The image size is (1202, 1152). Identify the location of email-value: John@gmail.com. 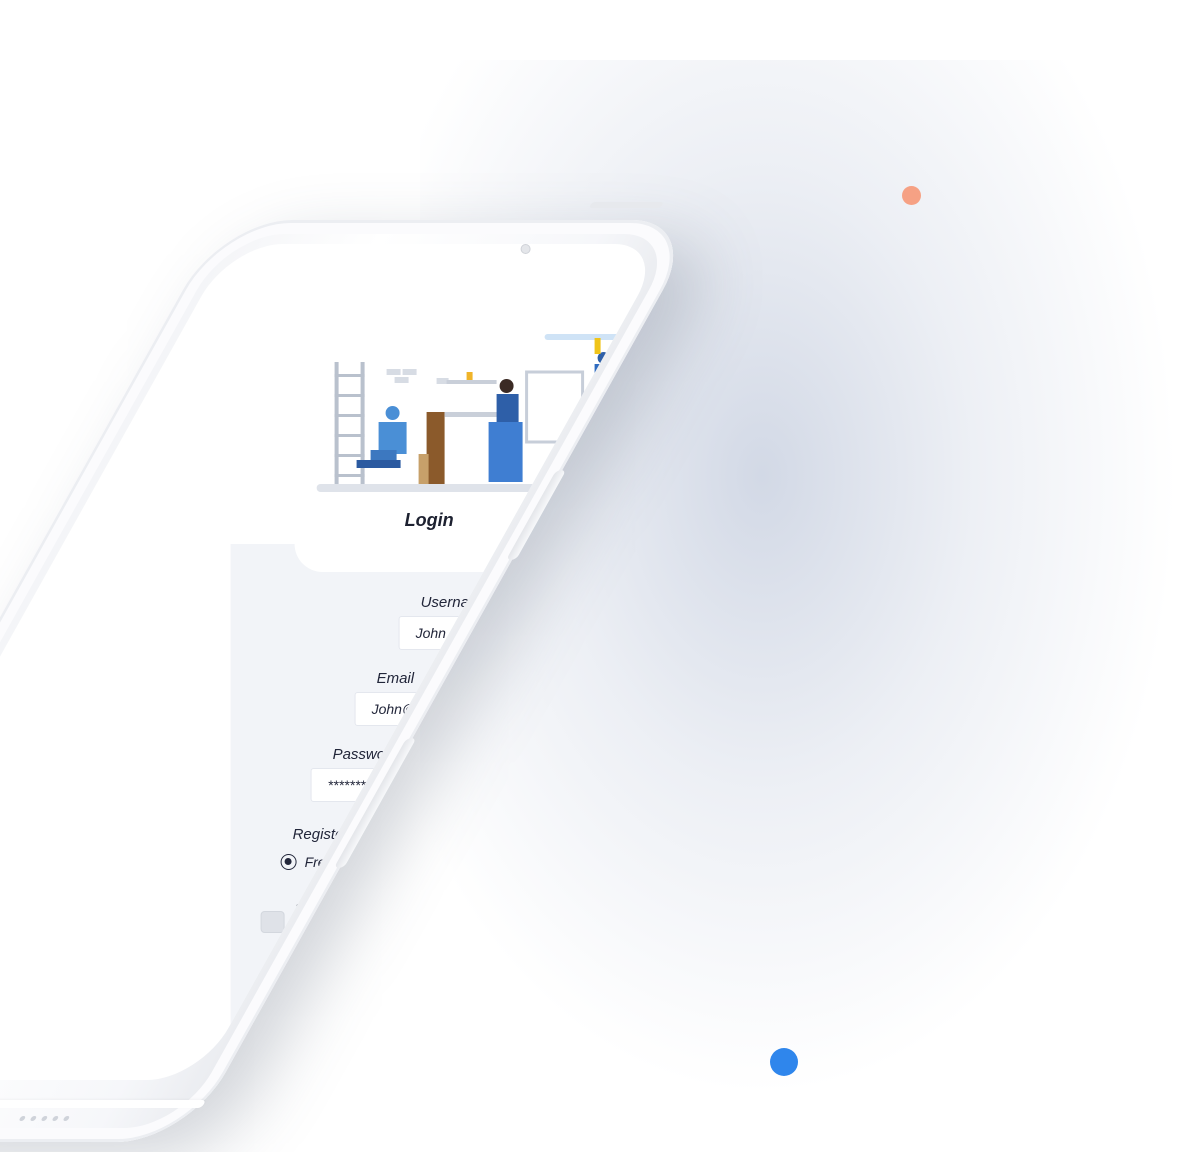
(425, 709).